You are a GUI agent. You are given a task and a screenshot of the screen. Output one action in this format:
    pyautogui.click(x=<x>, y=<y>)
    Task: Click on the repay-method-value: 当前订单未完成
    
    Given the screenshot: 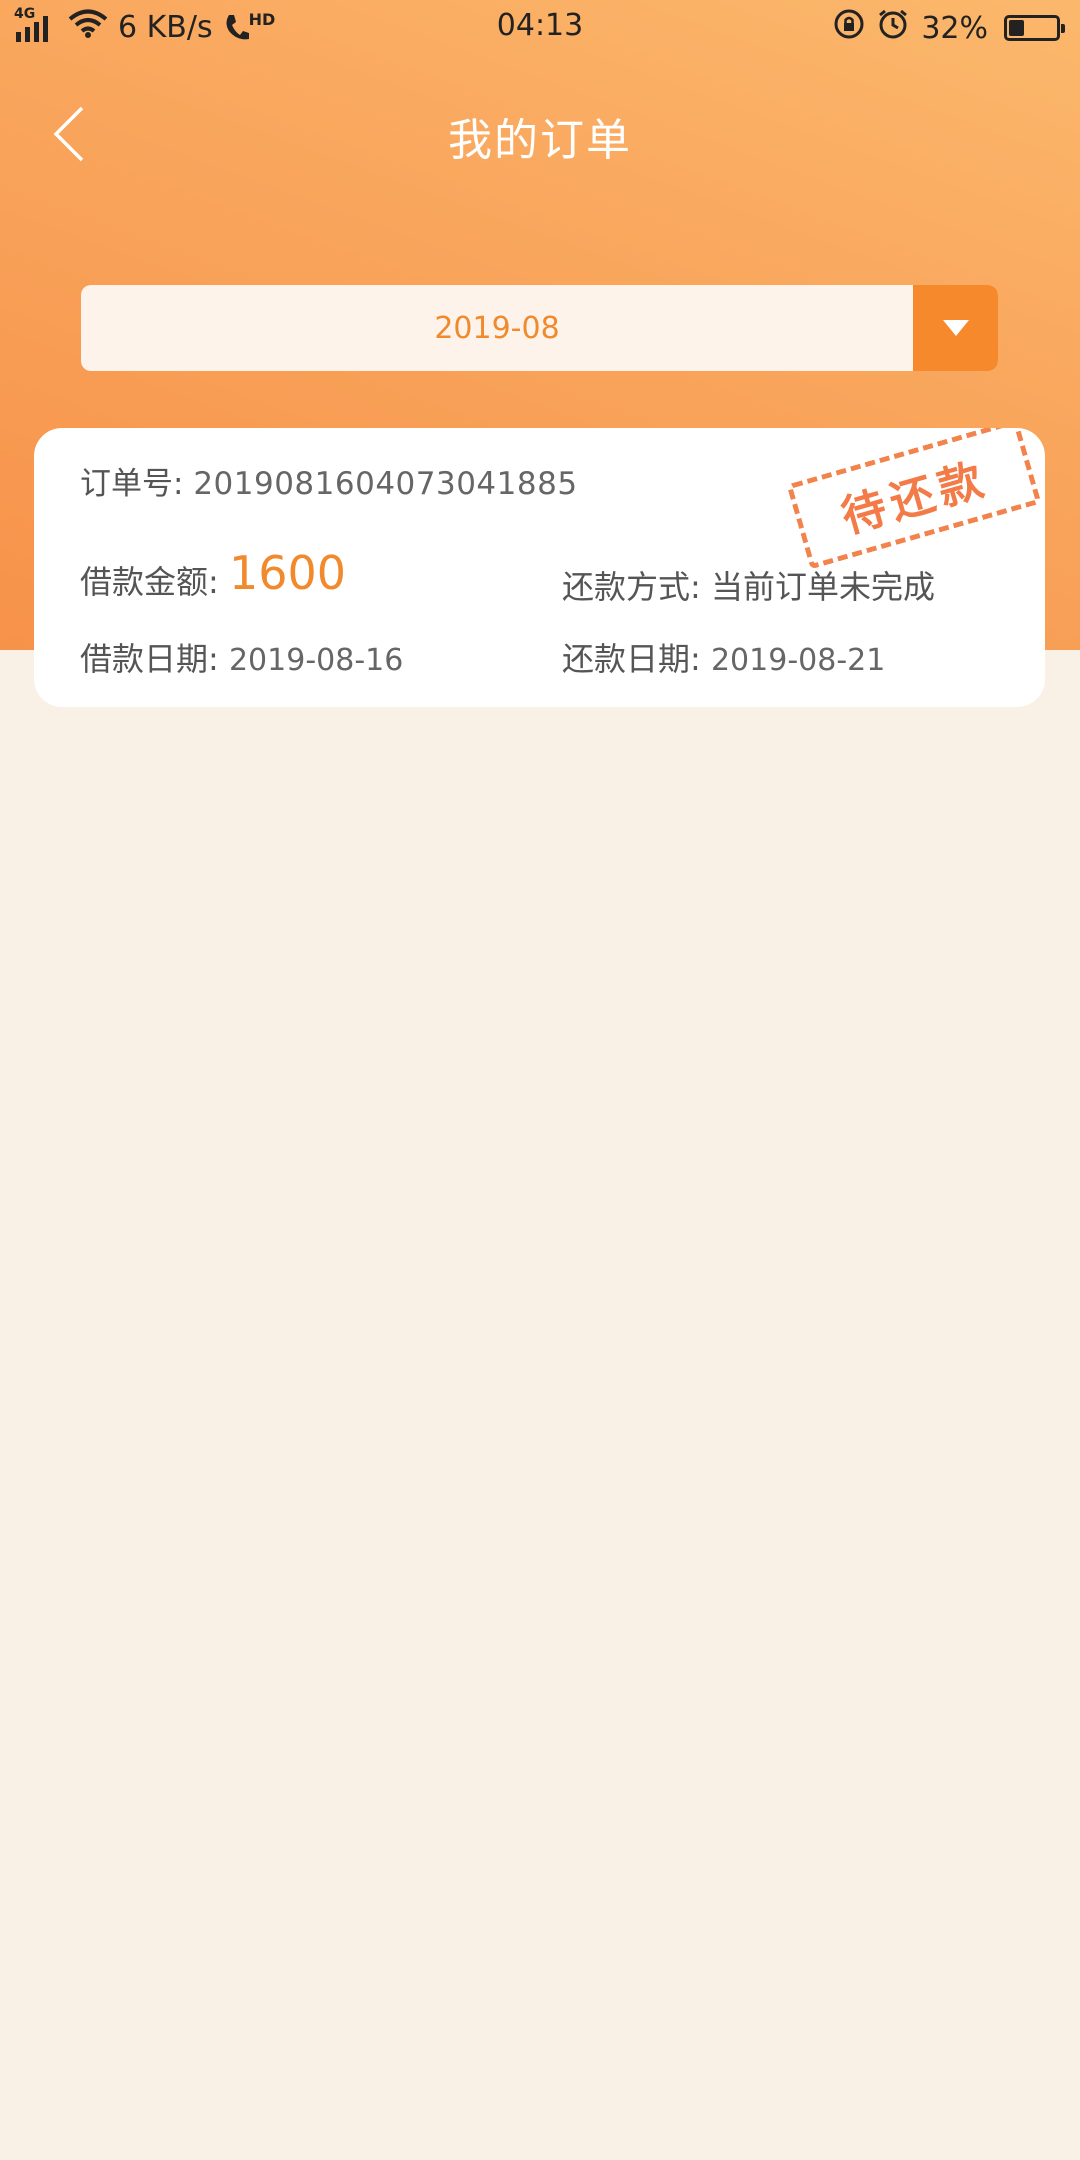 What is the action you would take?
    pyautogui.click(x=822, y=587)
    